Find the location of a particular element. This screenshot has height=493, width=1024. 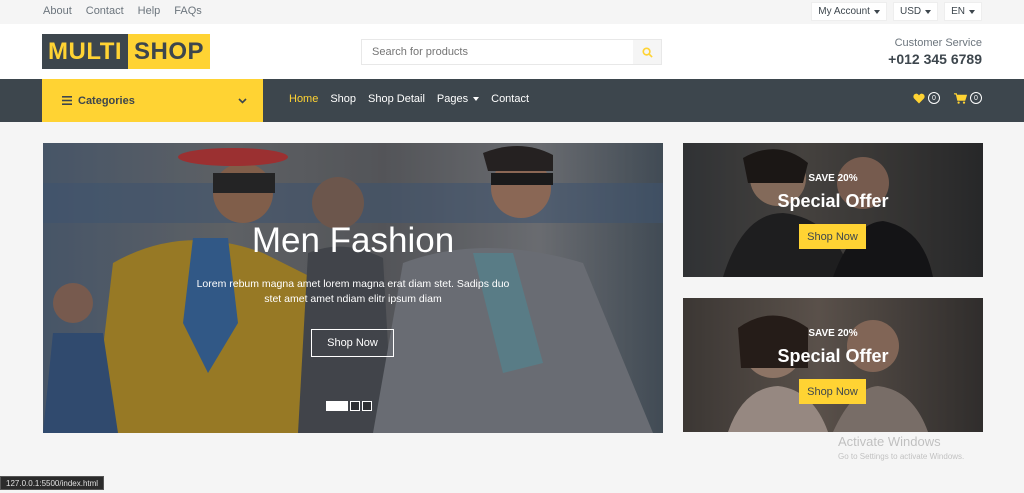

offer-banner-2: SAVE 20% Special Offer Shop Now is located at coordinates (833, 365).